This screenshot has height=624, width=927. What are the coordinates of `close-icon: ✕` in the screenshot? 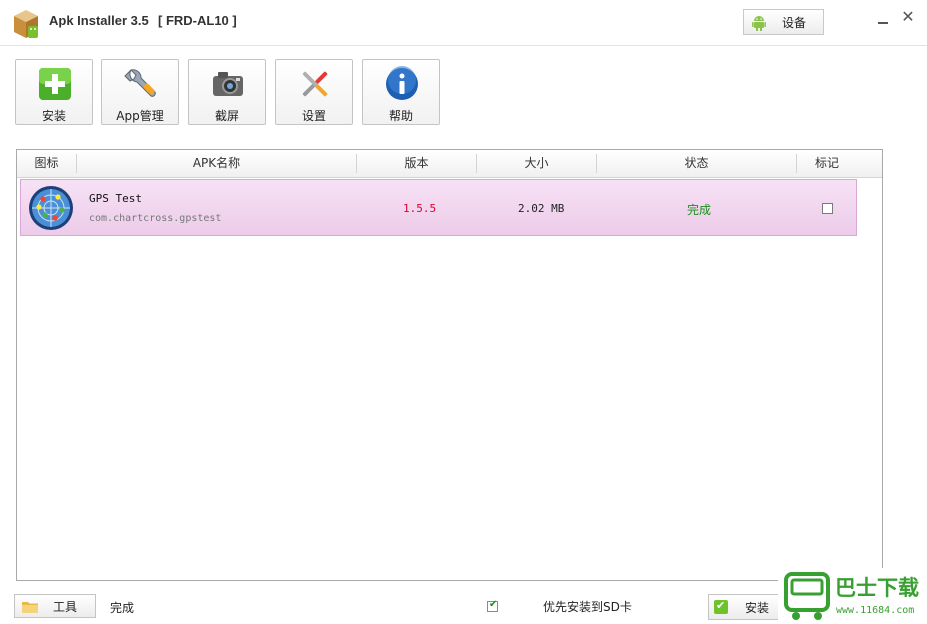 It's located at (908, 17).